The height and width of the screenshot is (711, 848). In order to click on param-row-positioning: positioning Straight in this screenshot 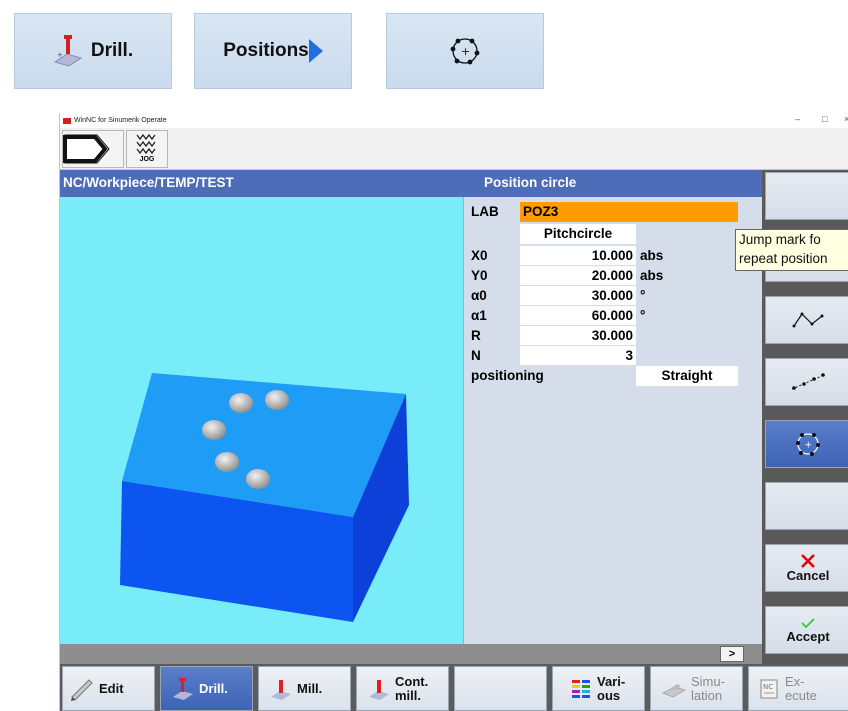, I will do `click(613, 376)`.